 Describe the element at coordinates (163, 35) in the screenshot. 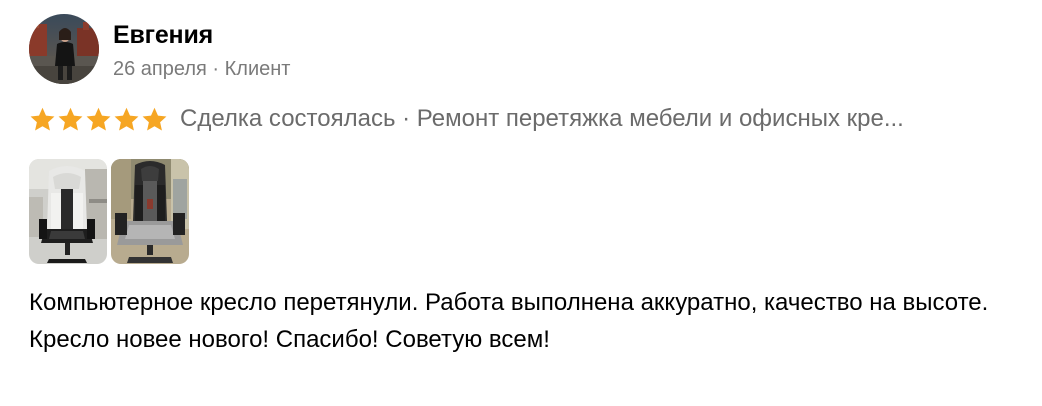

I see `author-name: Евгения` at that location.